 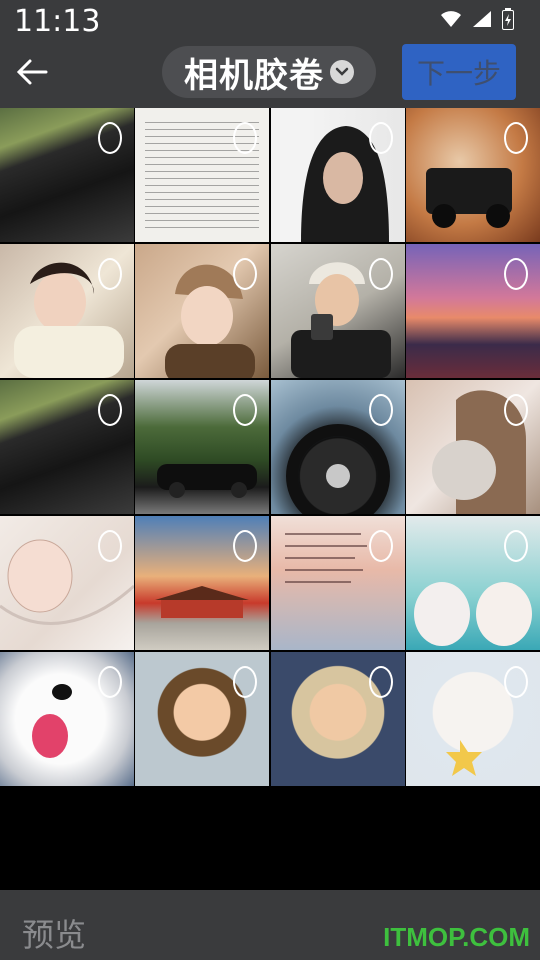 I want to click on battery-icon, so click(x=508, y=21).